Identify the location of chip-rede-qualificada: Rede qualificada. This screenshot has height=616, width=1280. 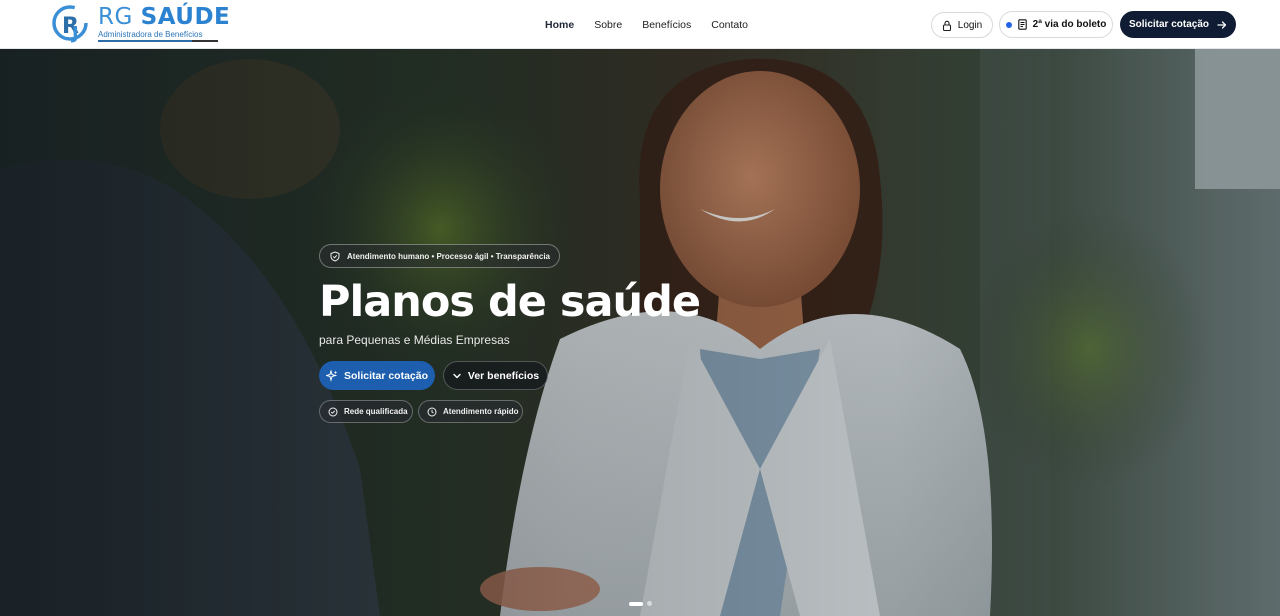
(366, 411).